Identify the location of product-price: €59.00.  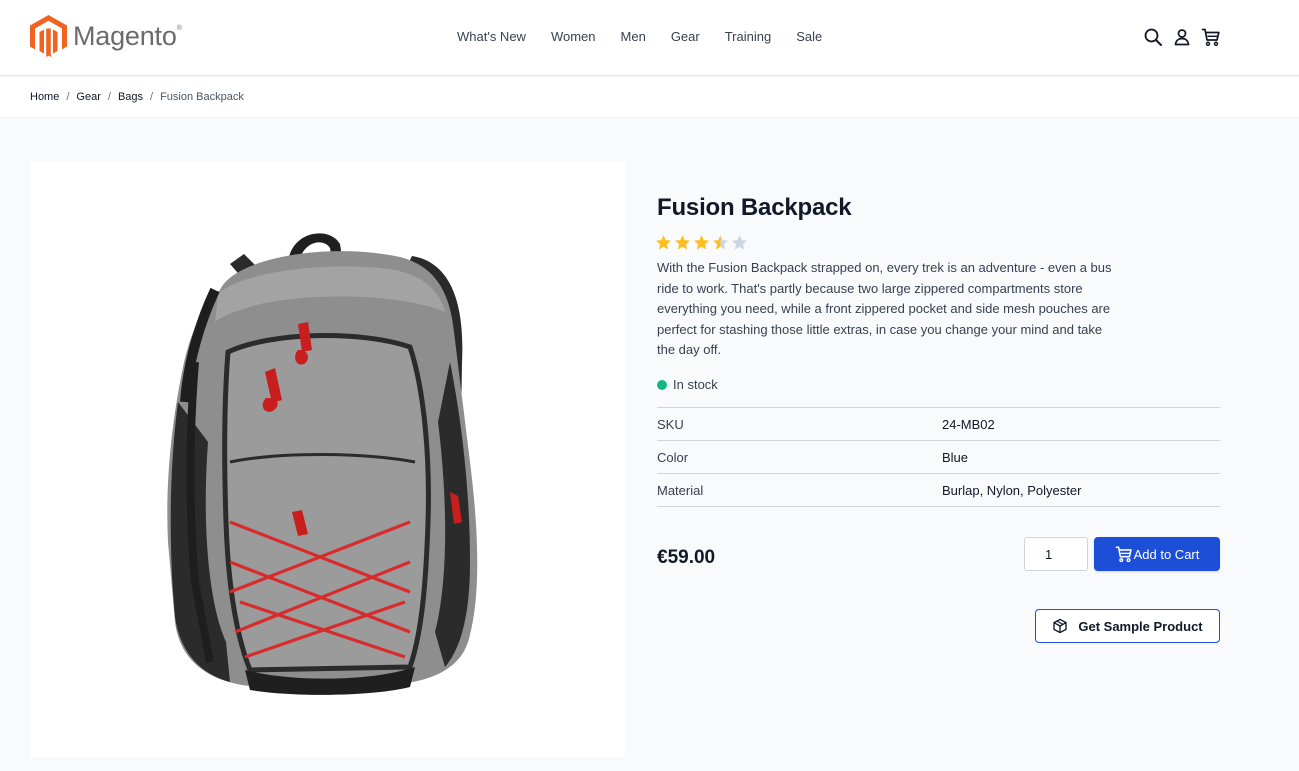
(686, 557).